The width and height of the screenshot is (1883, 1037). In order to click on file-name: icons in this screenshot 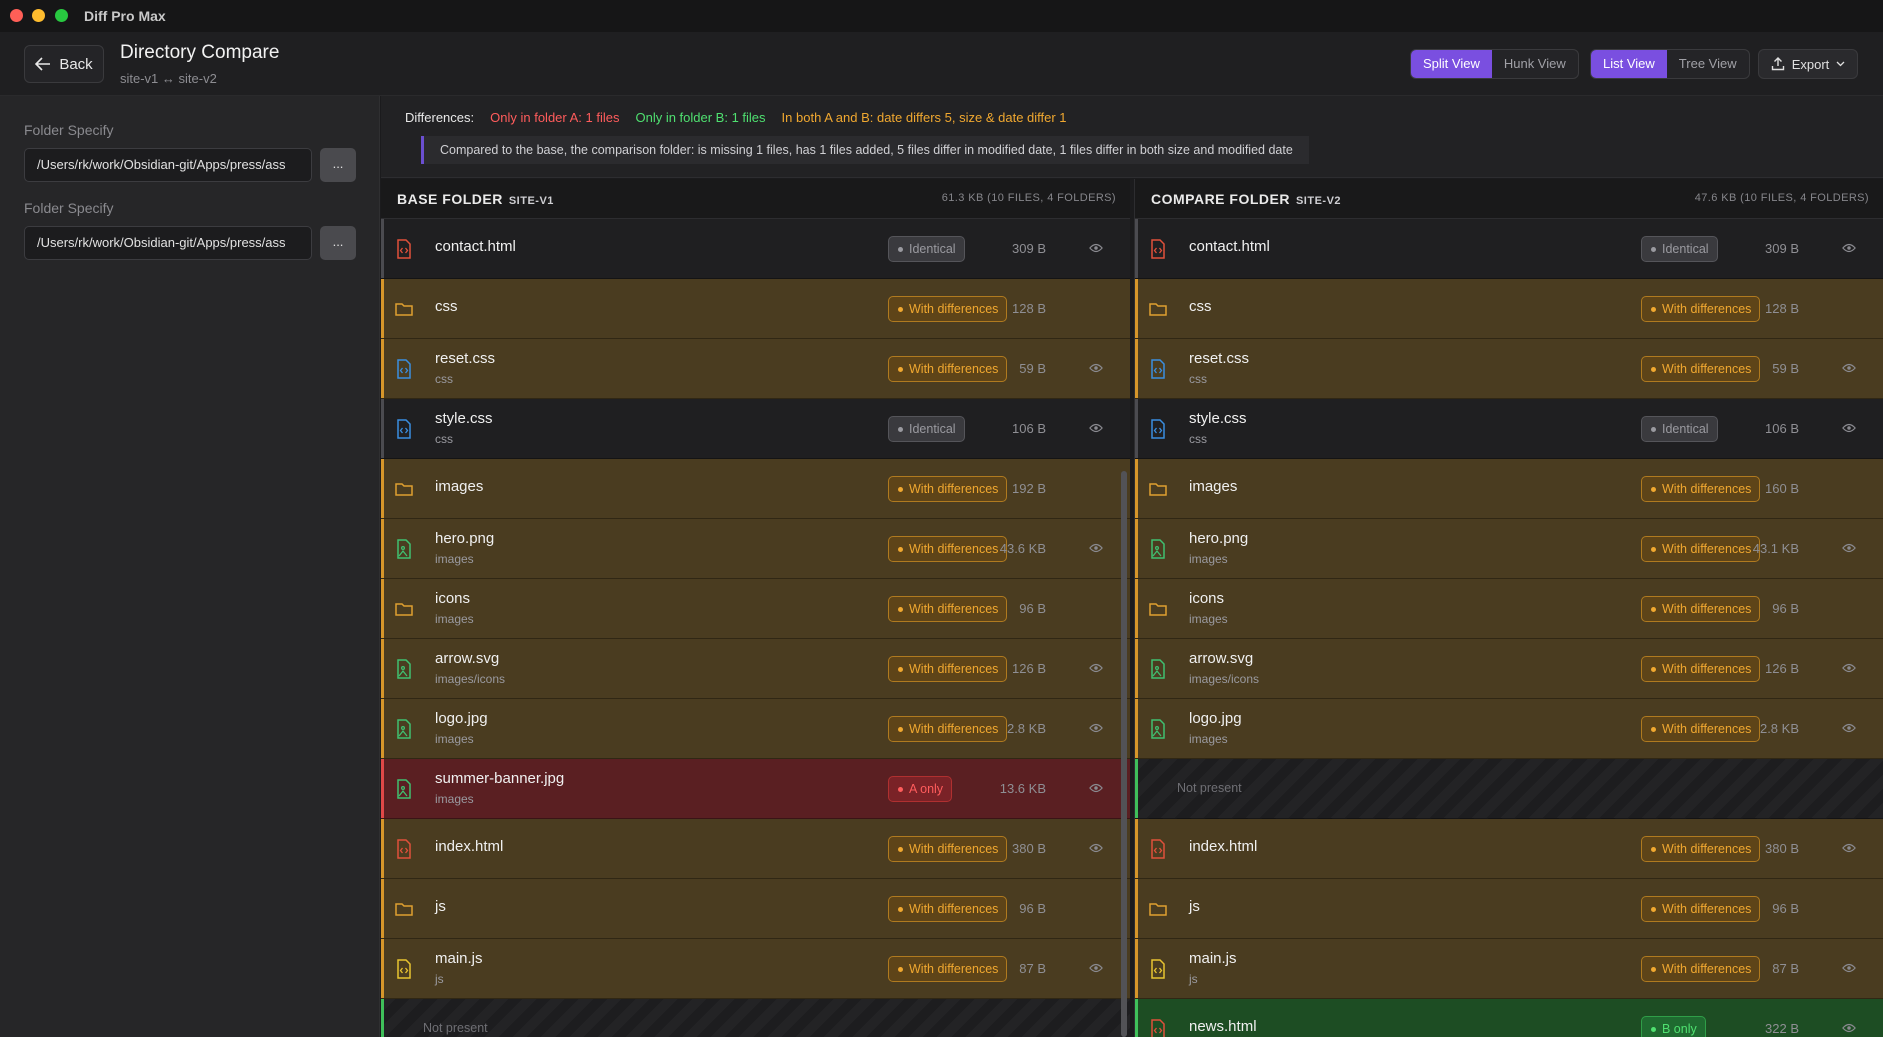, I will do `click(1207, 598)`.